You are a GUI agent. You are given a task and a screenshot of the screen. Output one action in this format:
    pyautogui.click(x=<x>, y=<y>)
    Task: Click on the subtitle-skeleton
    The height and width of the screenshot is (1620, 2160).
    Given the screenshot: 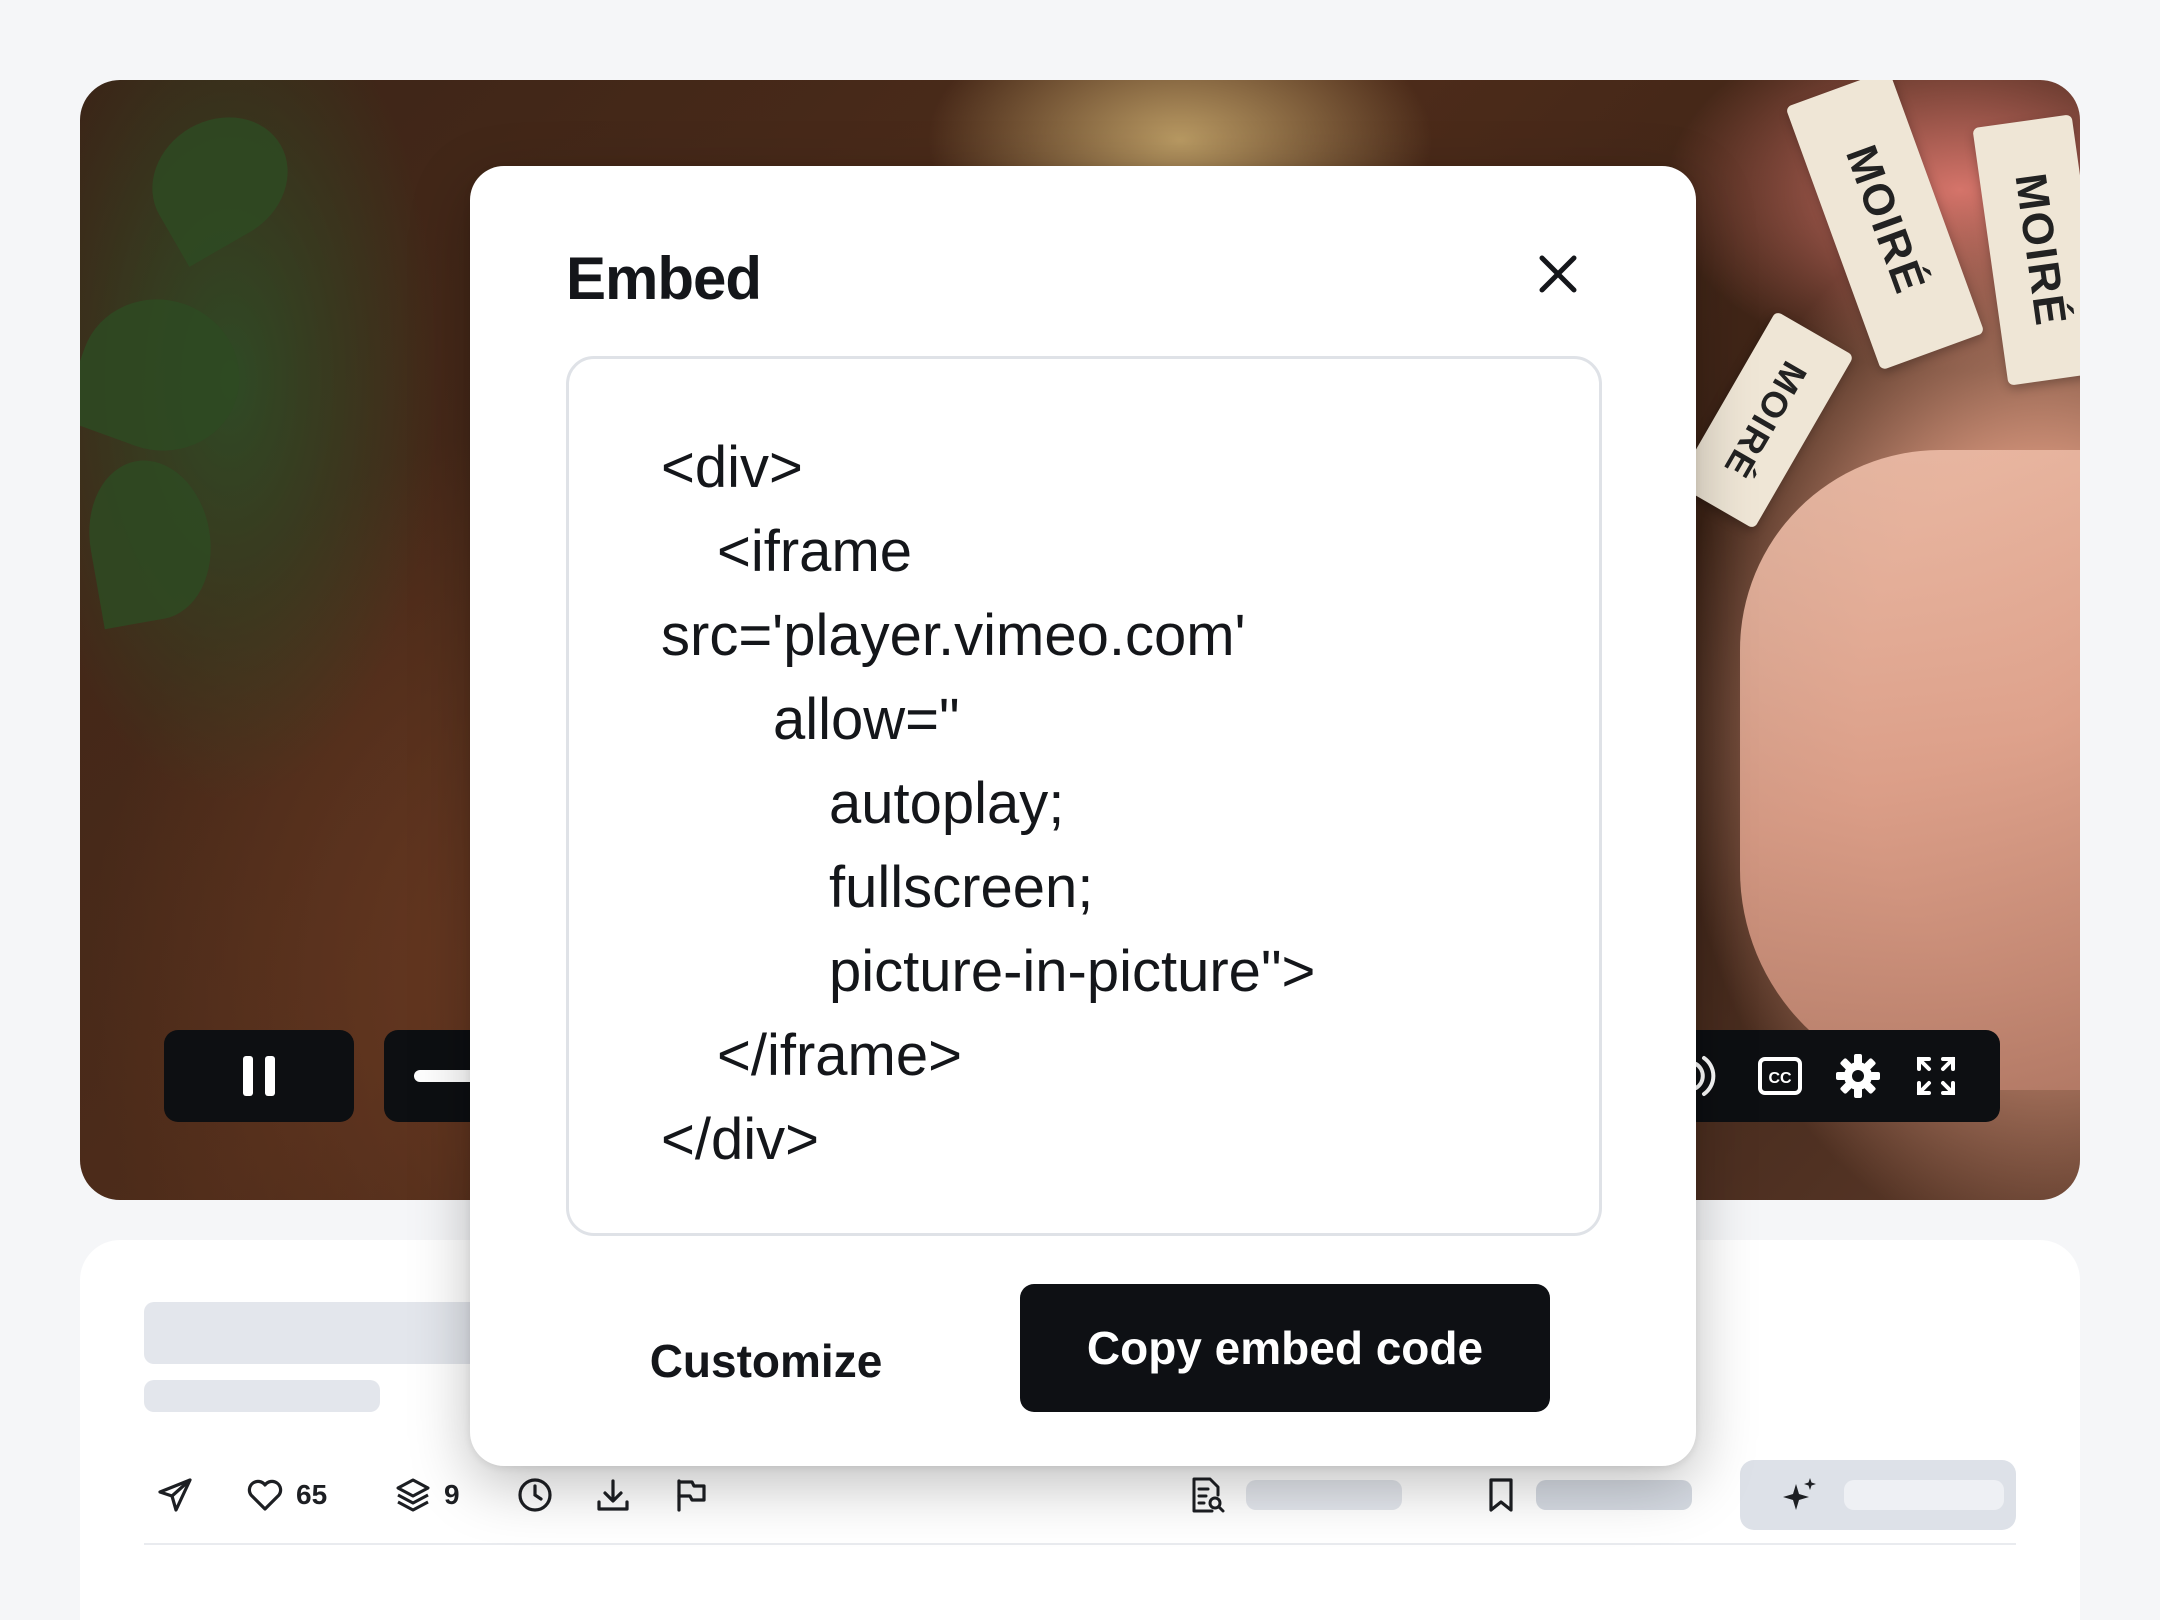 What is the action you would take?
    pyautogui.click(x=262, y=1396)
    